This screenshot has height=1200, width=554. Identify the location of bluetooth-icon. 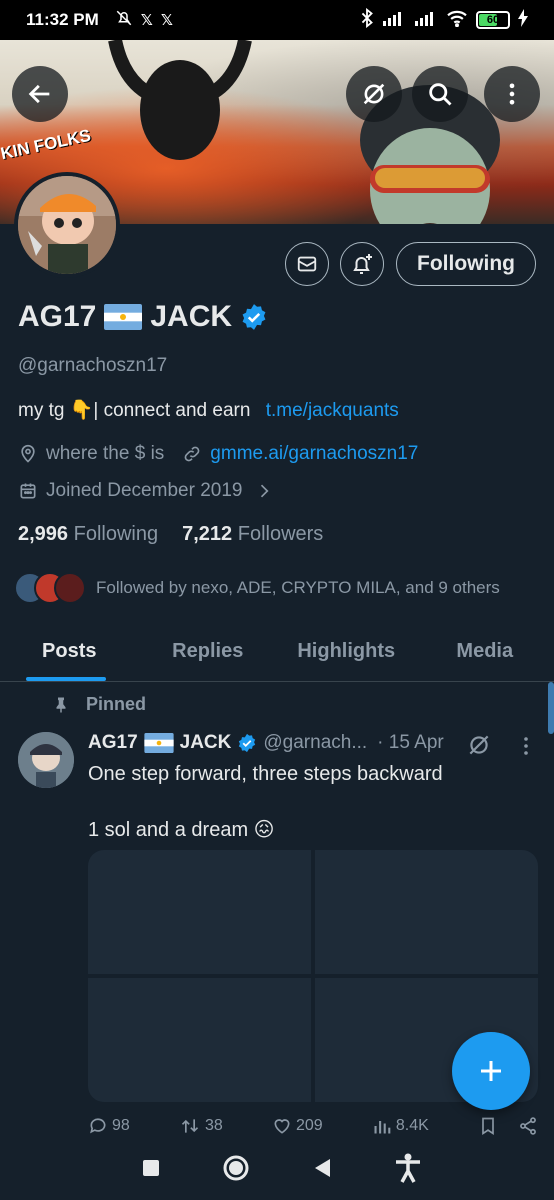
(367, 20).